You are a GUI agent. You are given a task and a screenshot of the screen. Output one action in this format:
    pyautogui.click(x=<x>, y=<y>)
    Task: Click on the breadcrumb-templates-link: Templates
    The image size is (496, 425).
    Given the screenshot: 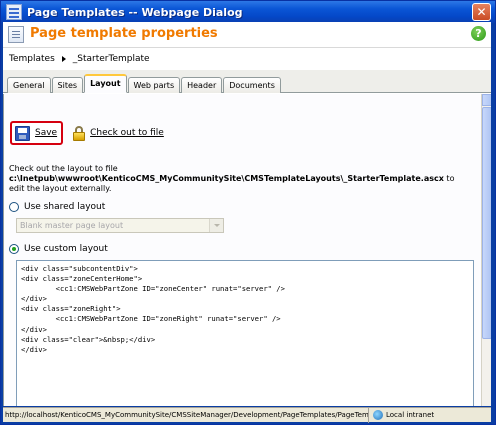 What is the action you would take?
    pyautogui.click(x=32, y=59)
    